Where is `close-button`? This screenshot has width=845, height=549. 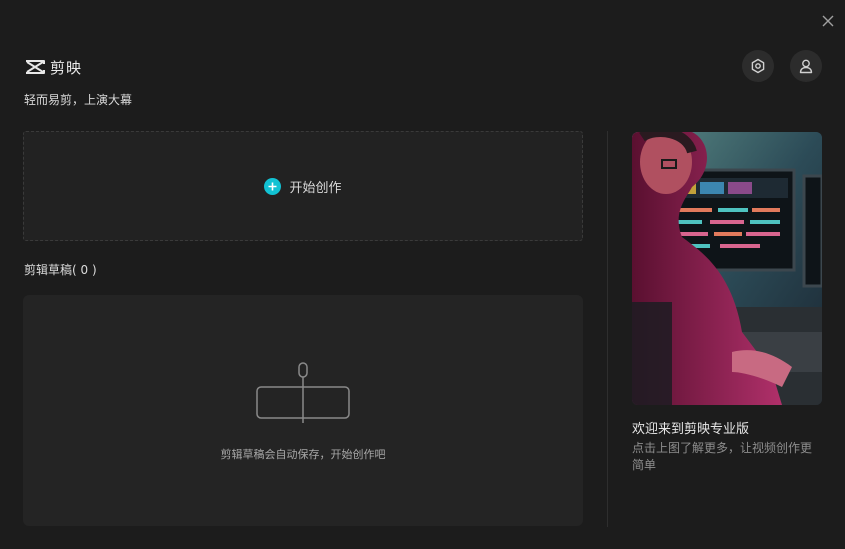
close-button is located at coordinates (828, 21).